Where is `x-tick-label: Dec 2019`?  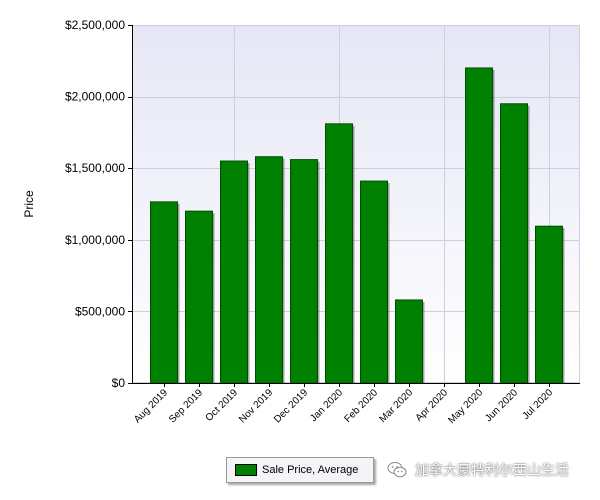
x-tick-label: Dec 2019 is located at coordinates (291, 406).